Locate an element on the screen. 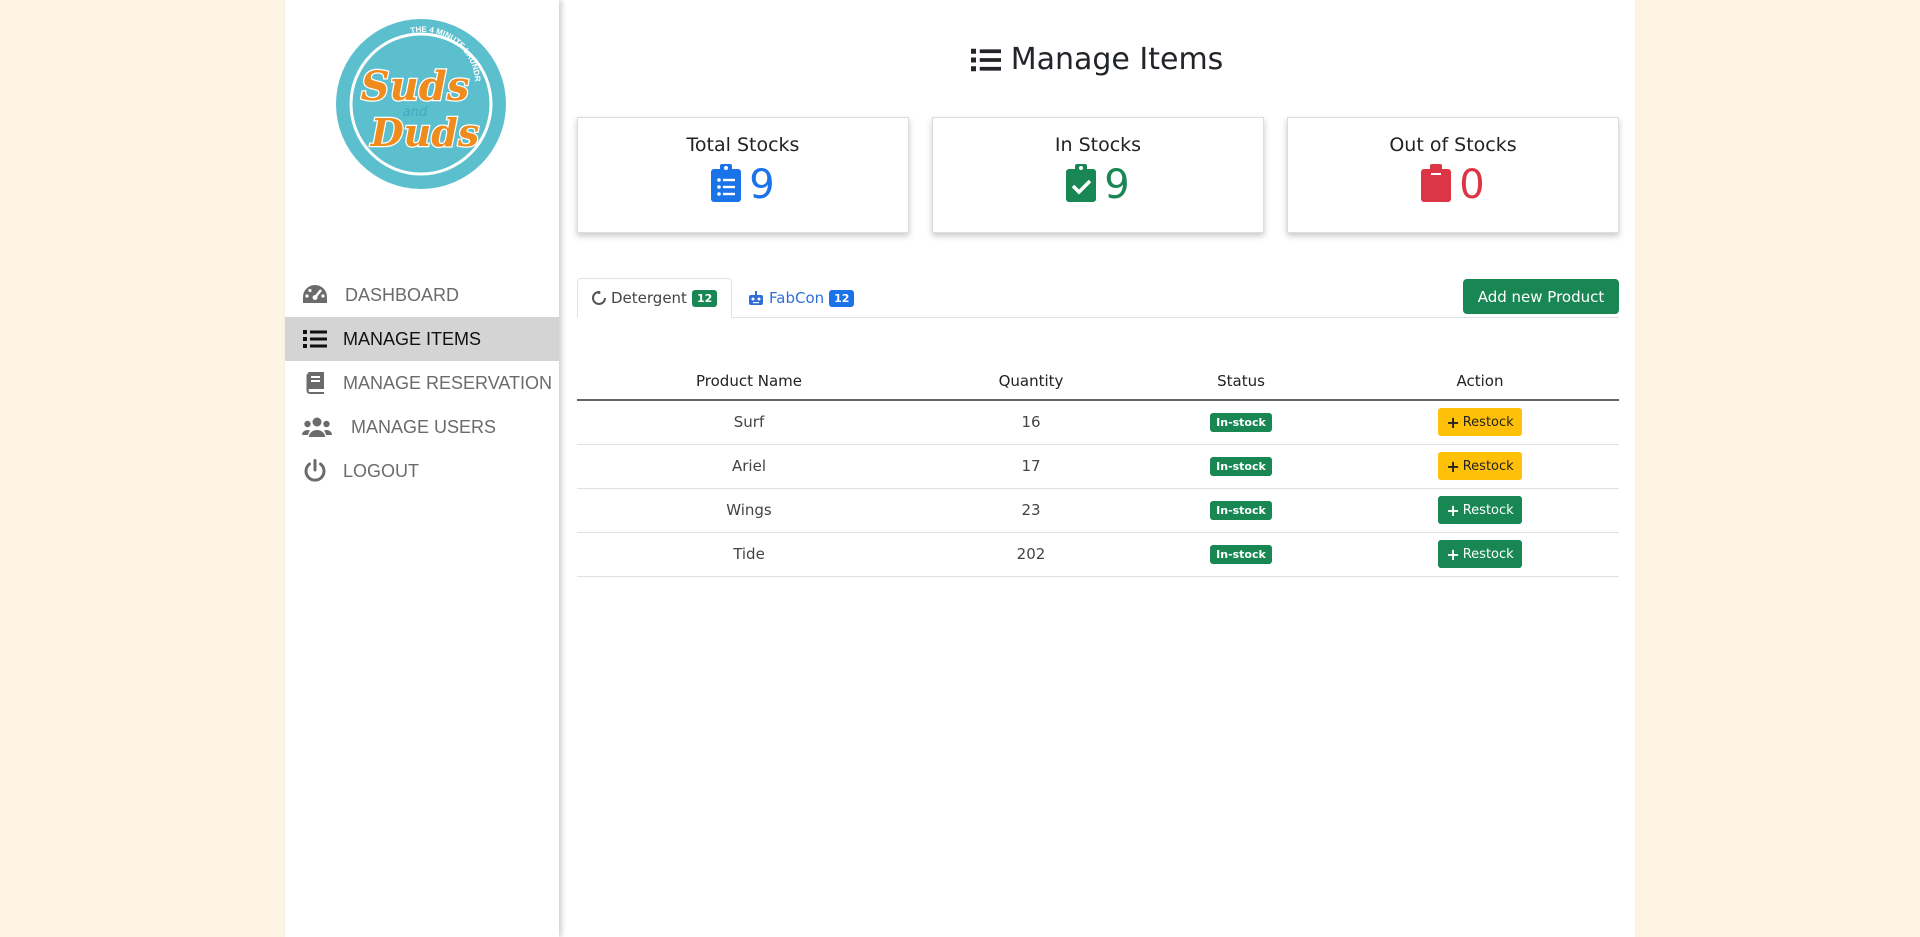  page-title-text: Manage Items is located at coordinates (1117, 59).